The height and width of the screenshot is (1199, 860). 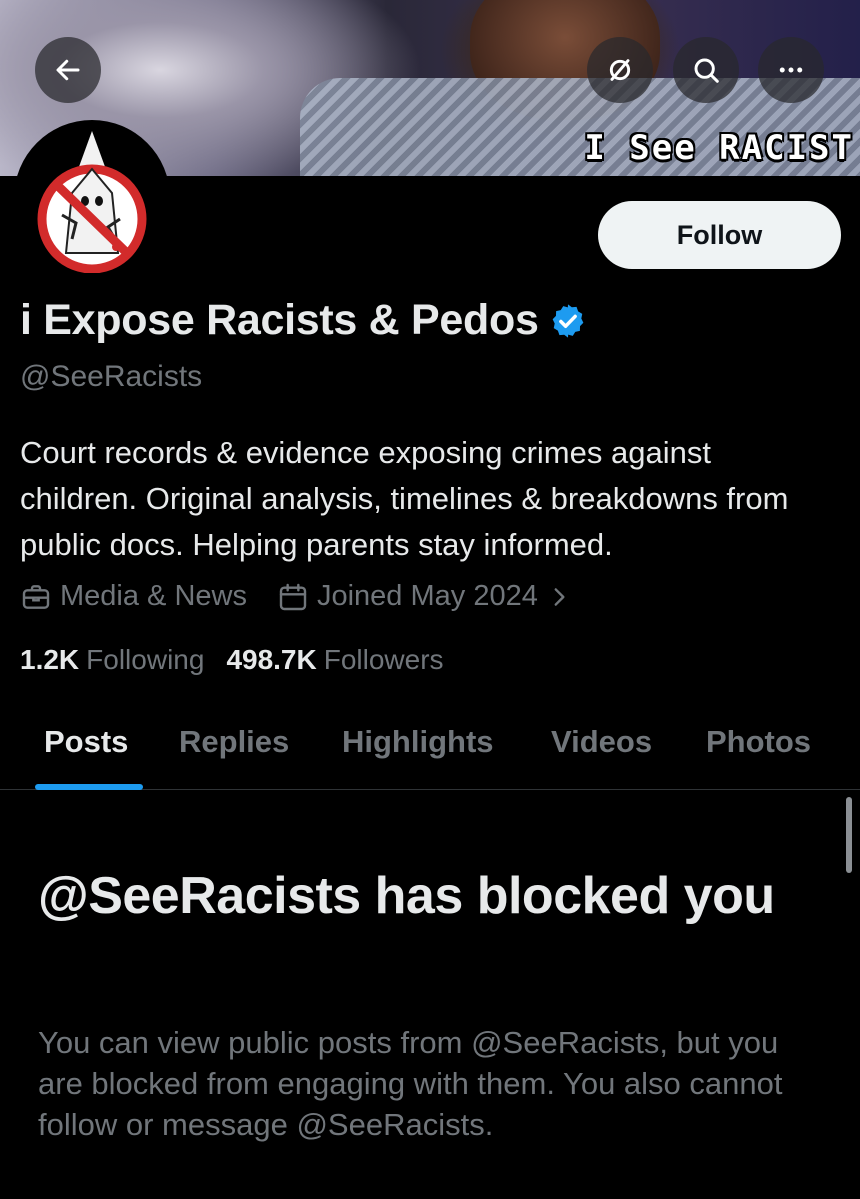 What do you see at coordinates (293, 596) in the screenshot?
I see `calendar-icon` at bounding box center [293, 596].